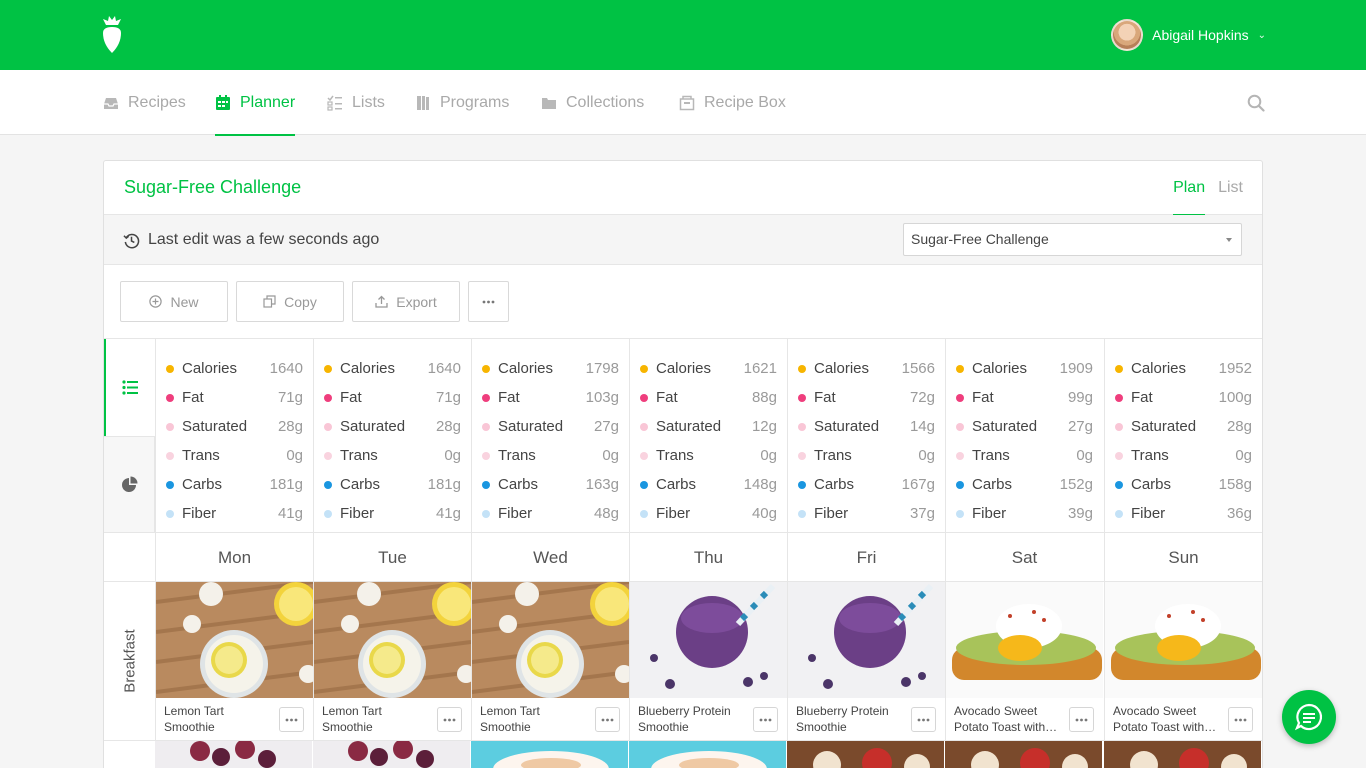 The width and height of the screenshot is (1366, 768). Describe the element at coordinates (687, 102) in the screenshot. I see `box-icon` at that location.